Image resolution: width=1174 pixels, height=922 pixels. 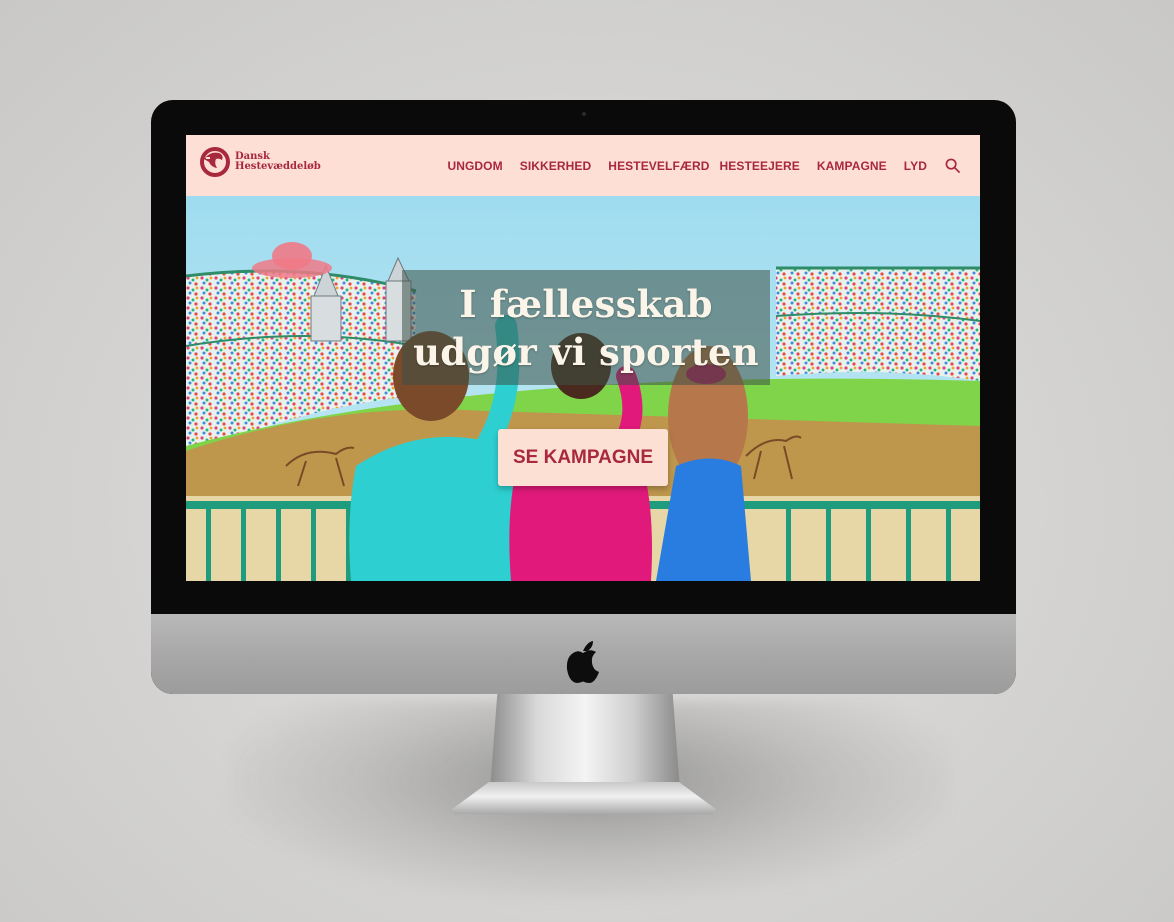 What do you see at coordinates (852, 166) in the screenshot?
I see `nav-item-kampagne: KAMPAGNE` at bounding box center [852, 166].